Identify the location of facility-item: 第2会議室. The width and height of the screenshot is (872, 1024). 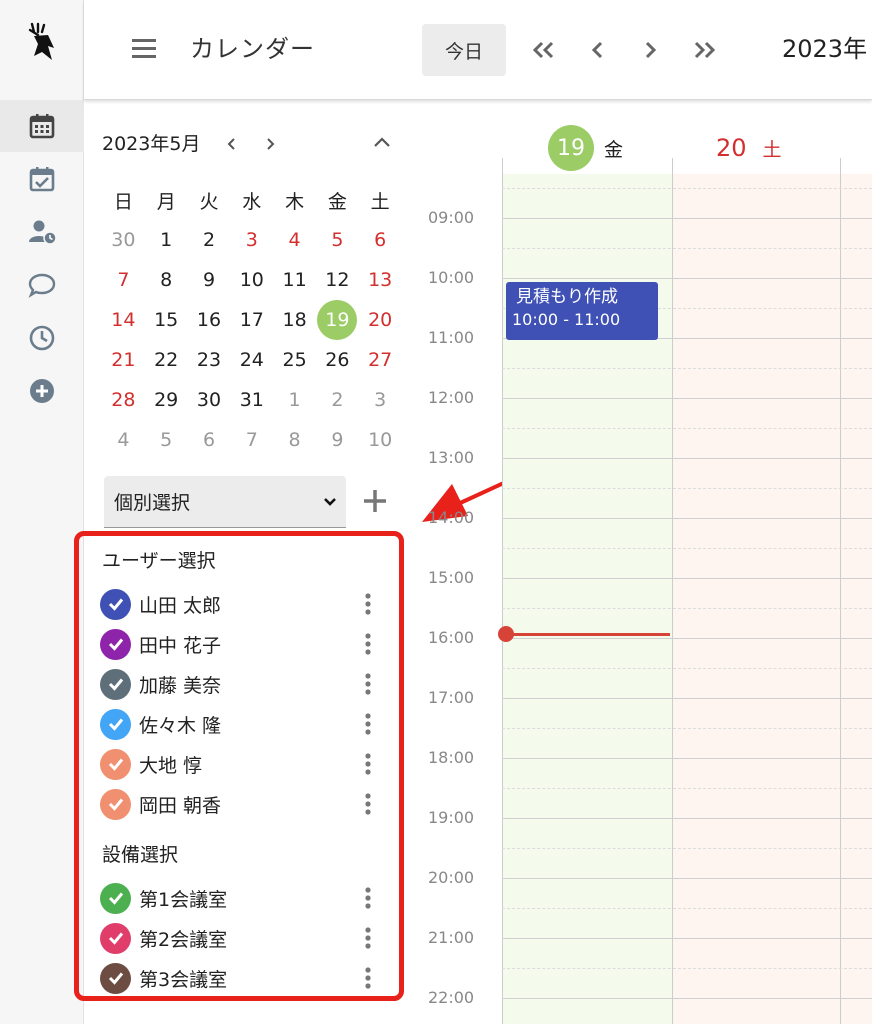
(245, 938).